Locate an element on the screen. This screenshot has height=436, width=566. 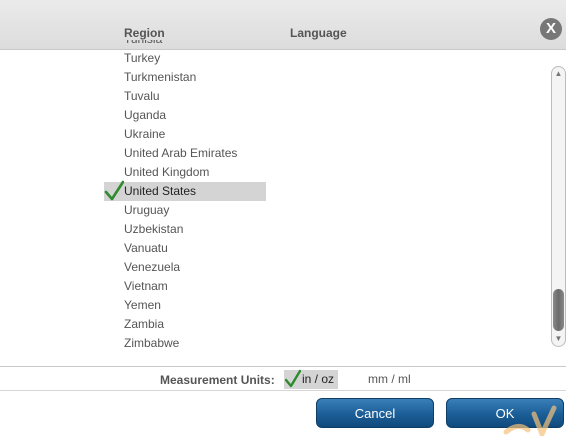
region-label: Venezuela is located at coordinates (152, 267).